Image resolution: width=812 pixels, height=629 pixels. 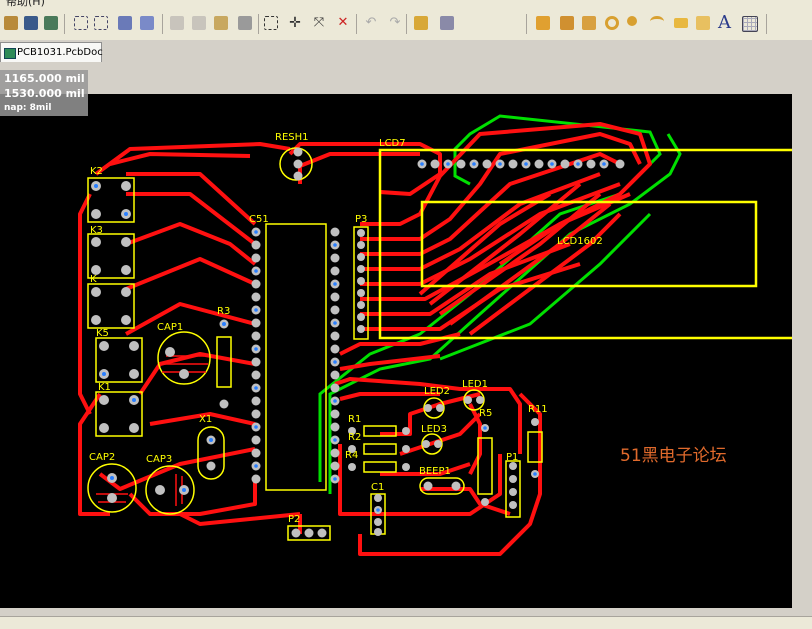 What do you see at coordinates (395, 23) in the screenshot?
I see `redo-icon: ↷` at bounding box center [395, 23].